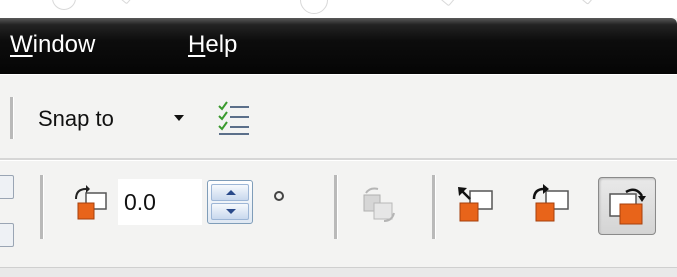 The width and height of the screenshot is (677, 277). I want to click on checklist-icon, so click(234, 118).